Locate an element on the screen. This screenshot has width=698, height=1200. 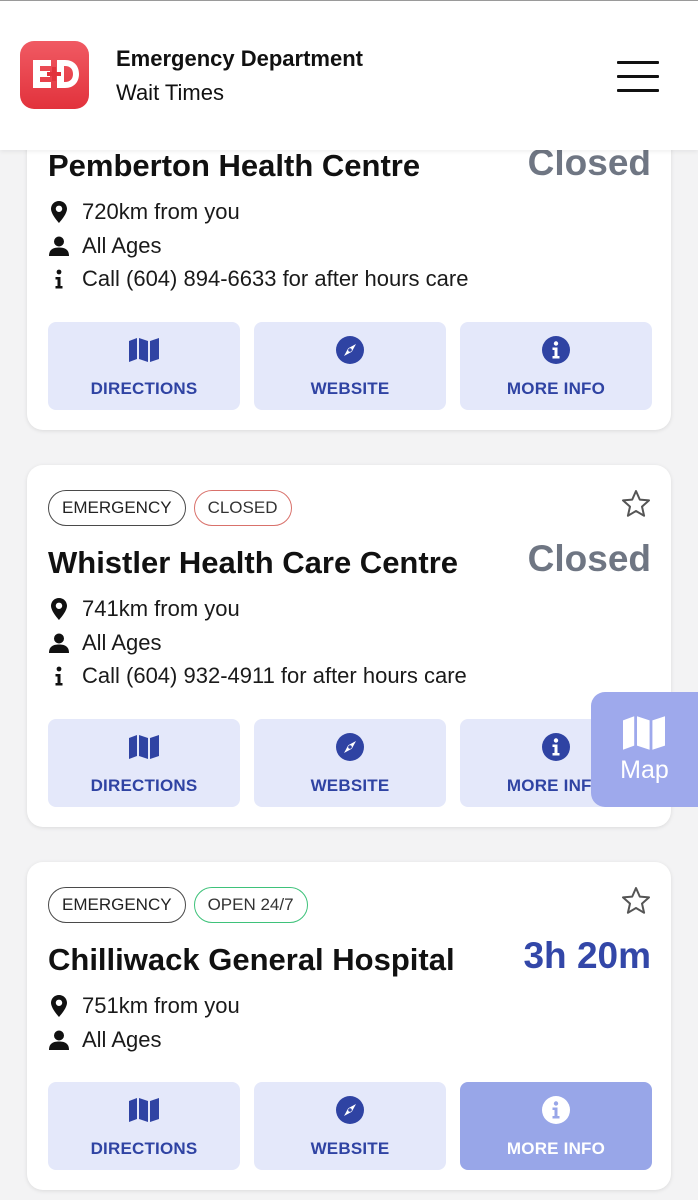
map-button-label: Map is located at coordinates (644, 770).